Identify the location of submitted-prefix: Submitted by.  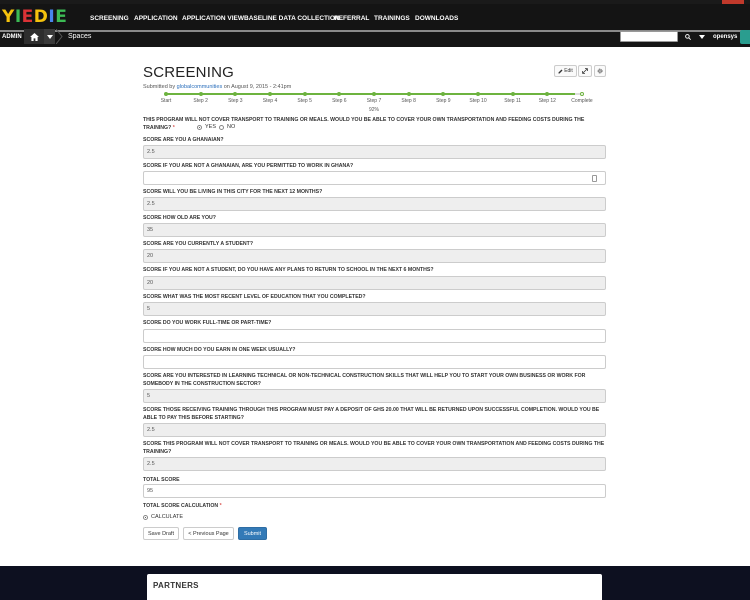
(160, 87).